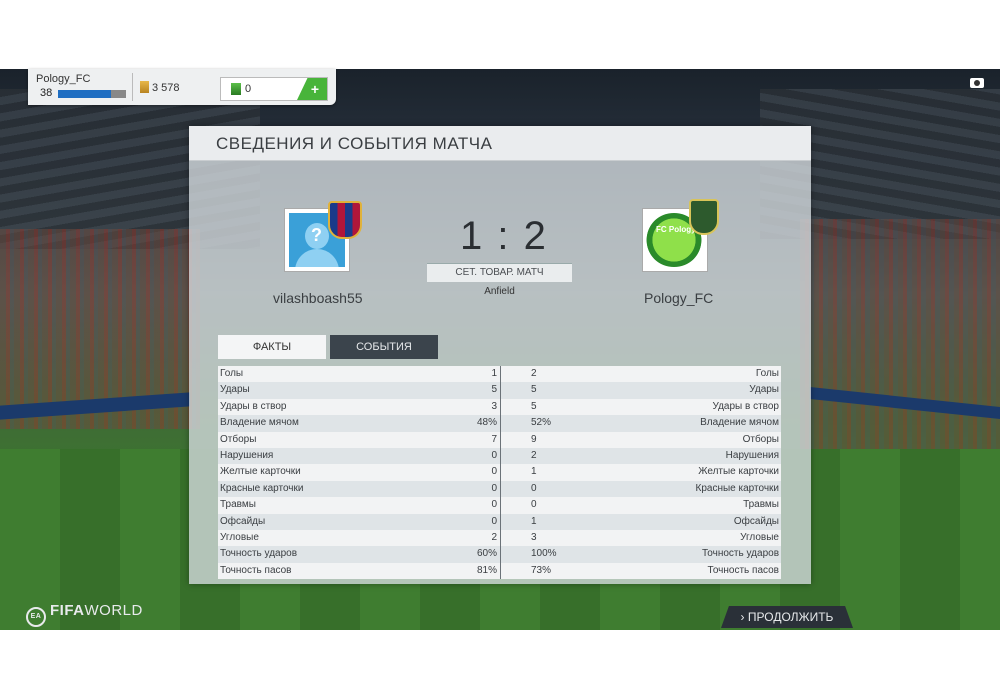  Describe the element at coordinates (739, 423) in the screenshot. I see `stat-label-away: Владение мячом` at that location.